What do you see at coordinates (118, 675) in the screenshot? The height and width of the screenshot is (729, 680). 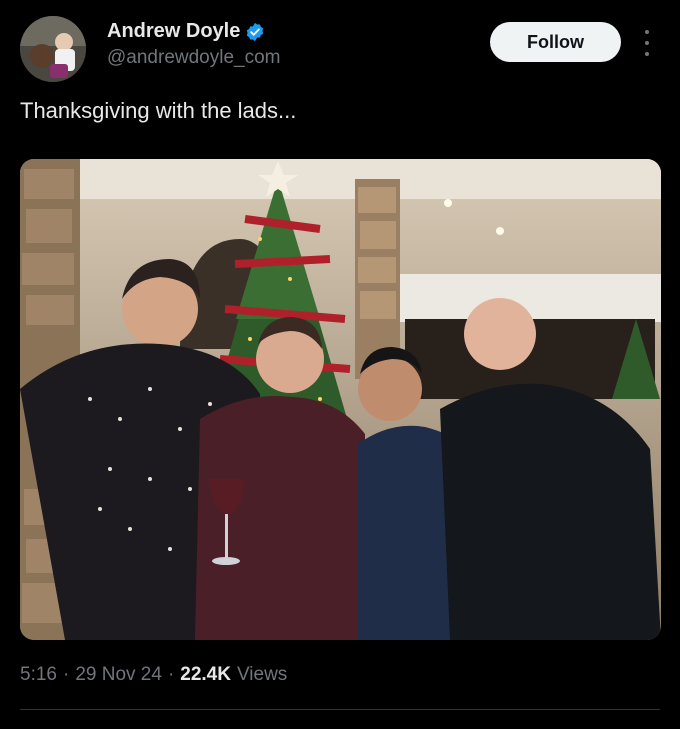 I see `tweet-date: 29 Nov 24` at bounding box center [118, 675].